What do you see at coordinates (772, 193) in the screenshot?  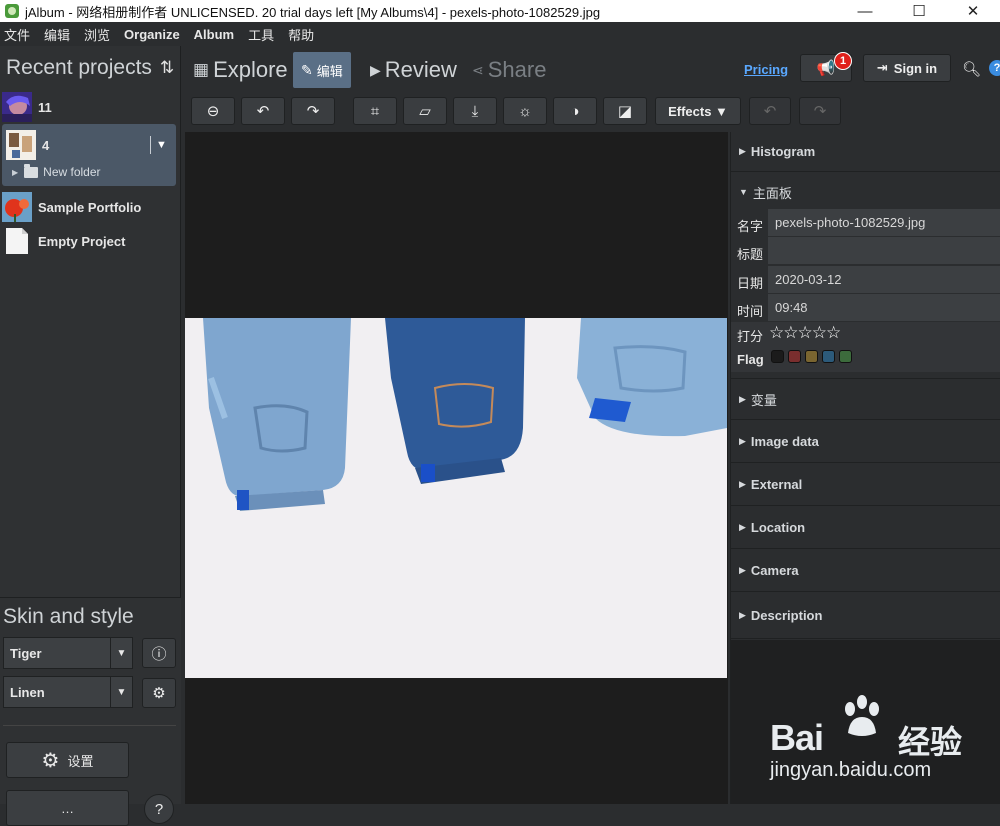 I see `section-label: 主面板` at bounding box center [772, 193].